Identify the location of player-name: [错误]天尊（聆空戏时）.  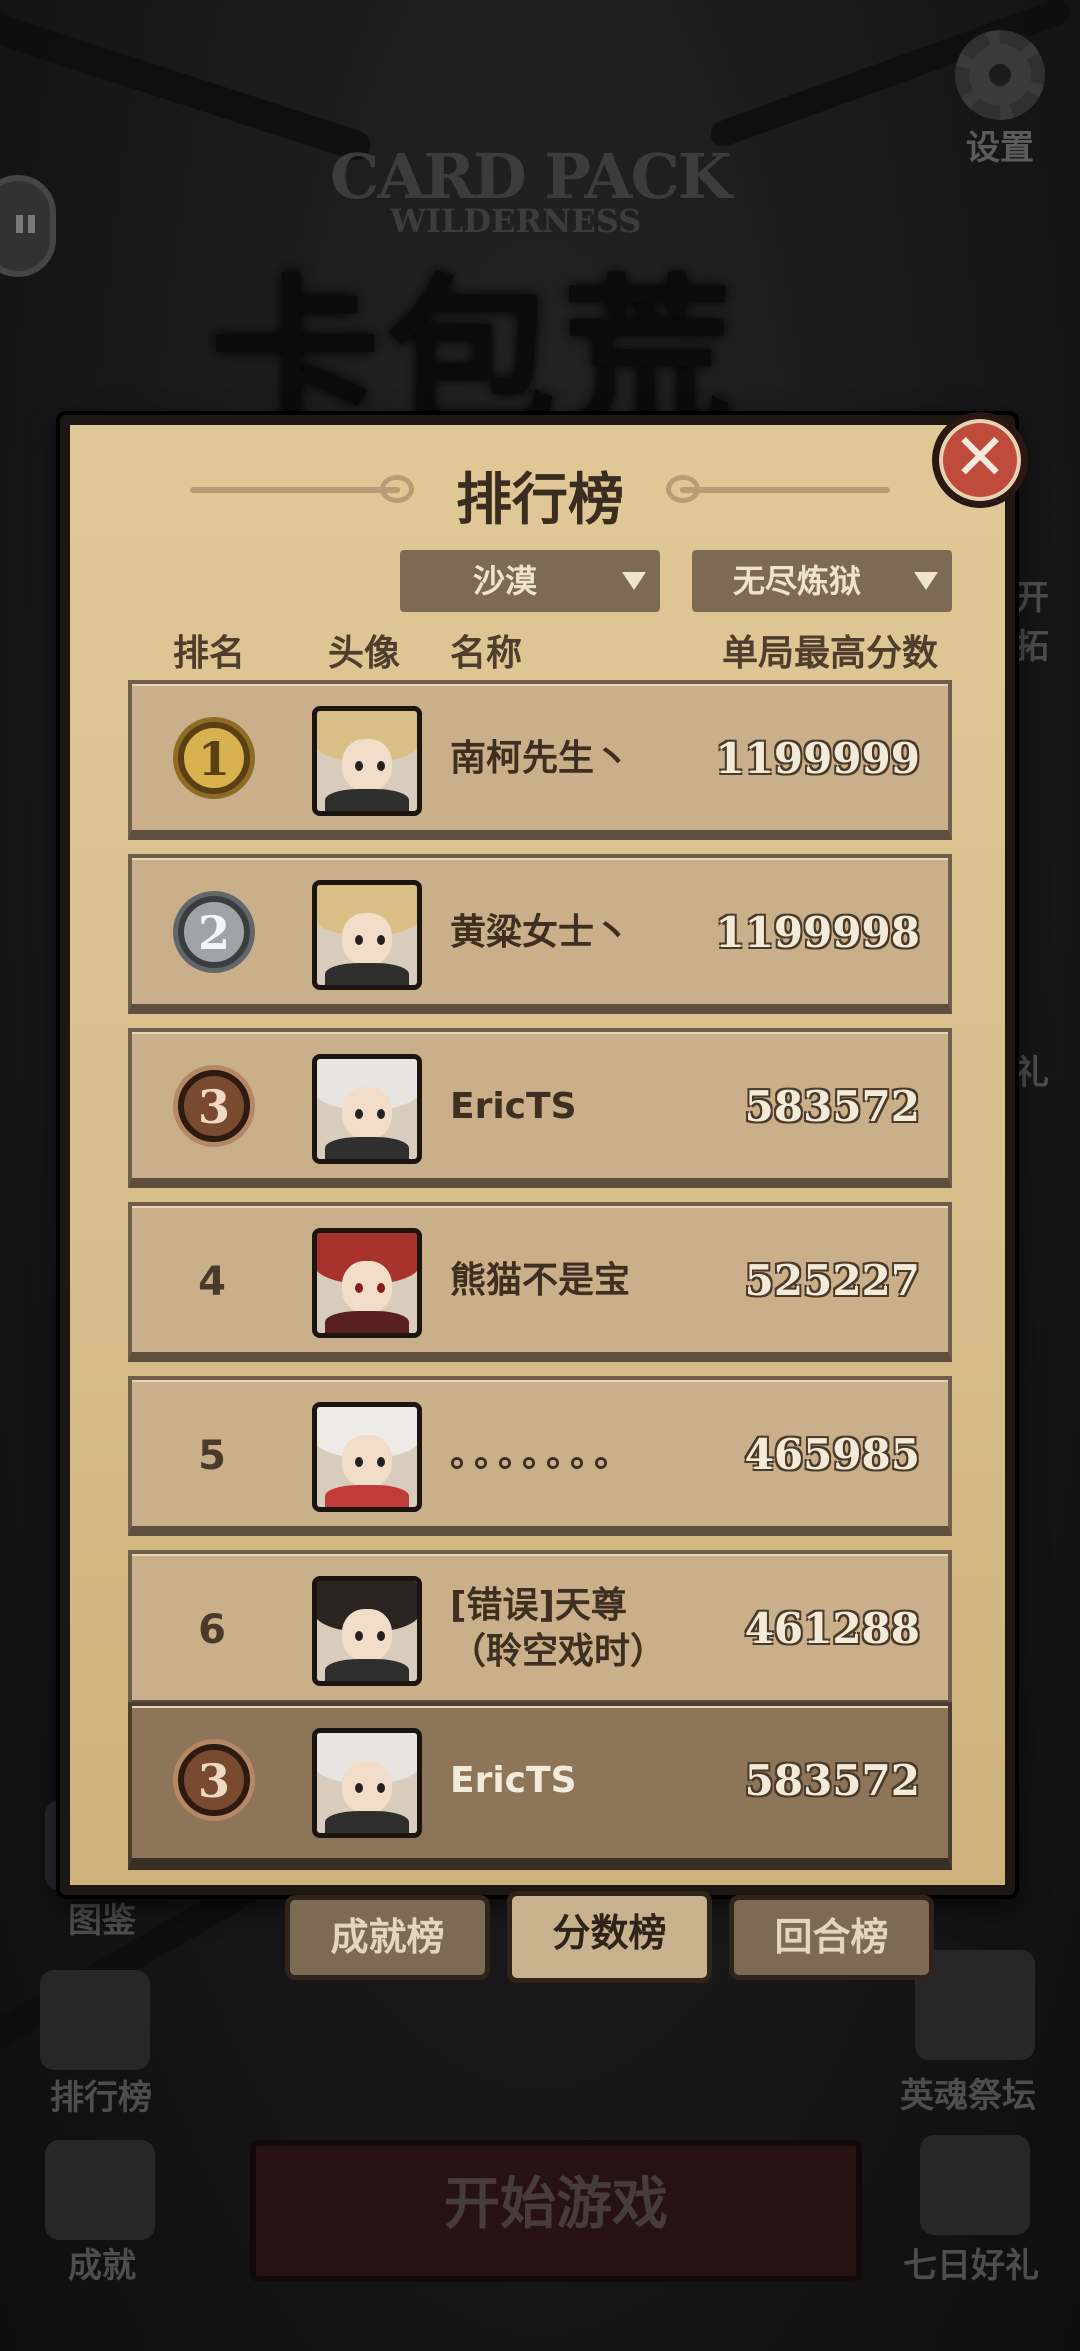
(558, 1628).